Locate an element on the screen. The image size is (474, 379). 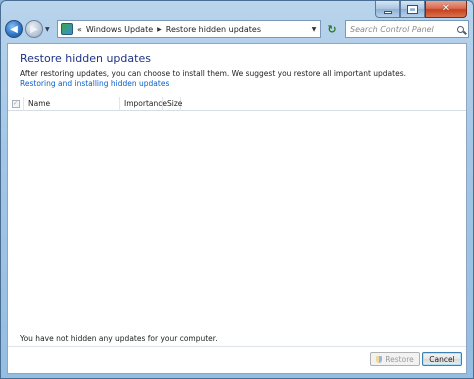
back-arrow-icon: ◀ is located at coordinates (14, 29).